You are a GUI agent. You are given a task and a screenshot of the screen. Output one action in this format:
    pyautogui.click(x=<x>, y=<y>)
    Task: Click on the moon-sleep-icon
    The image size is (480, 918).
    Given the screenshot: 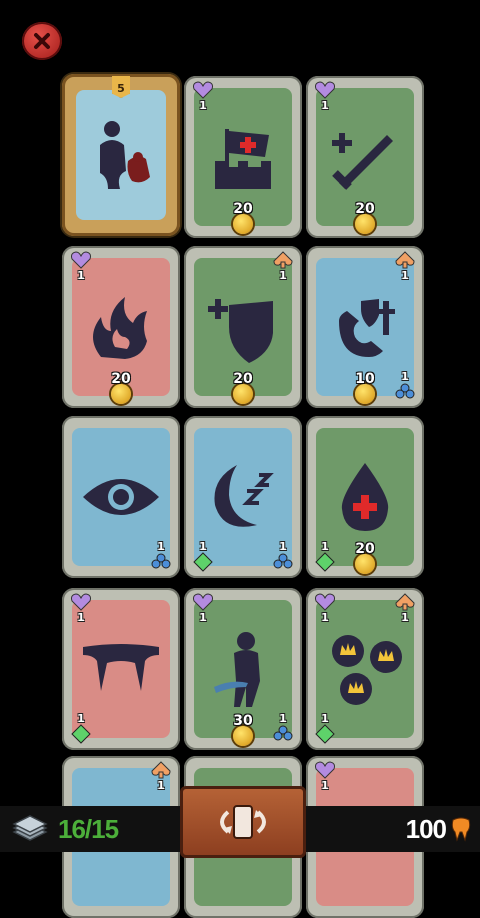 What is the action you would take?
    pyautogui.click(x=243, y=497)
    